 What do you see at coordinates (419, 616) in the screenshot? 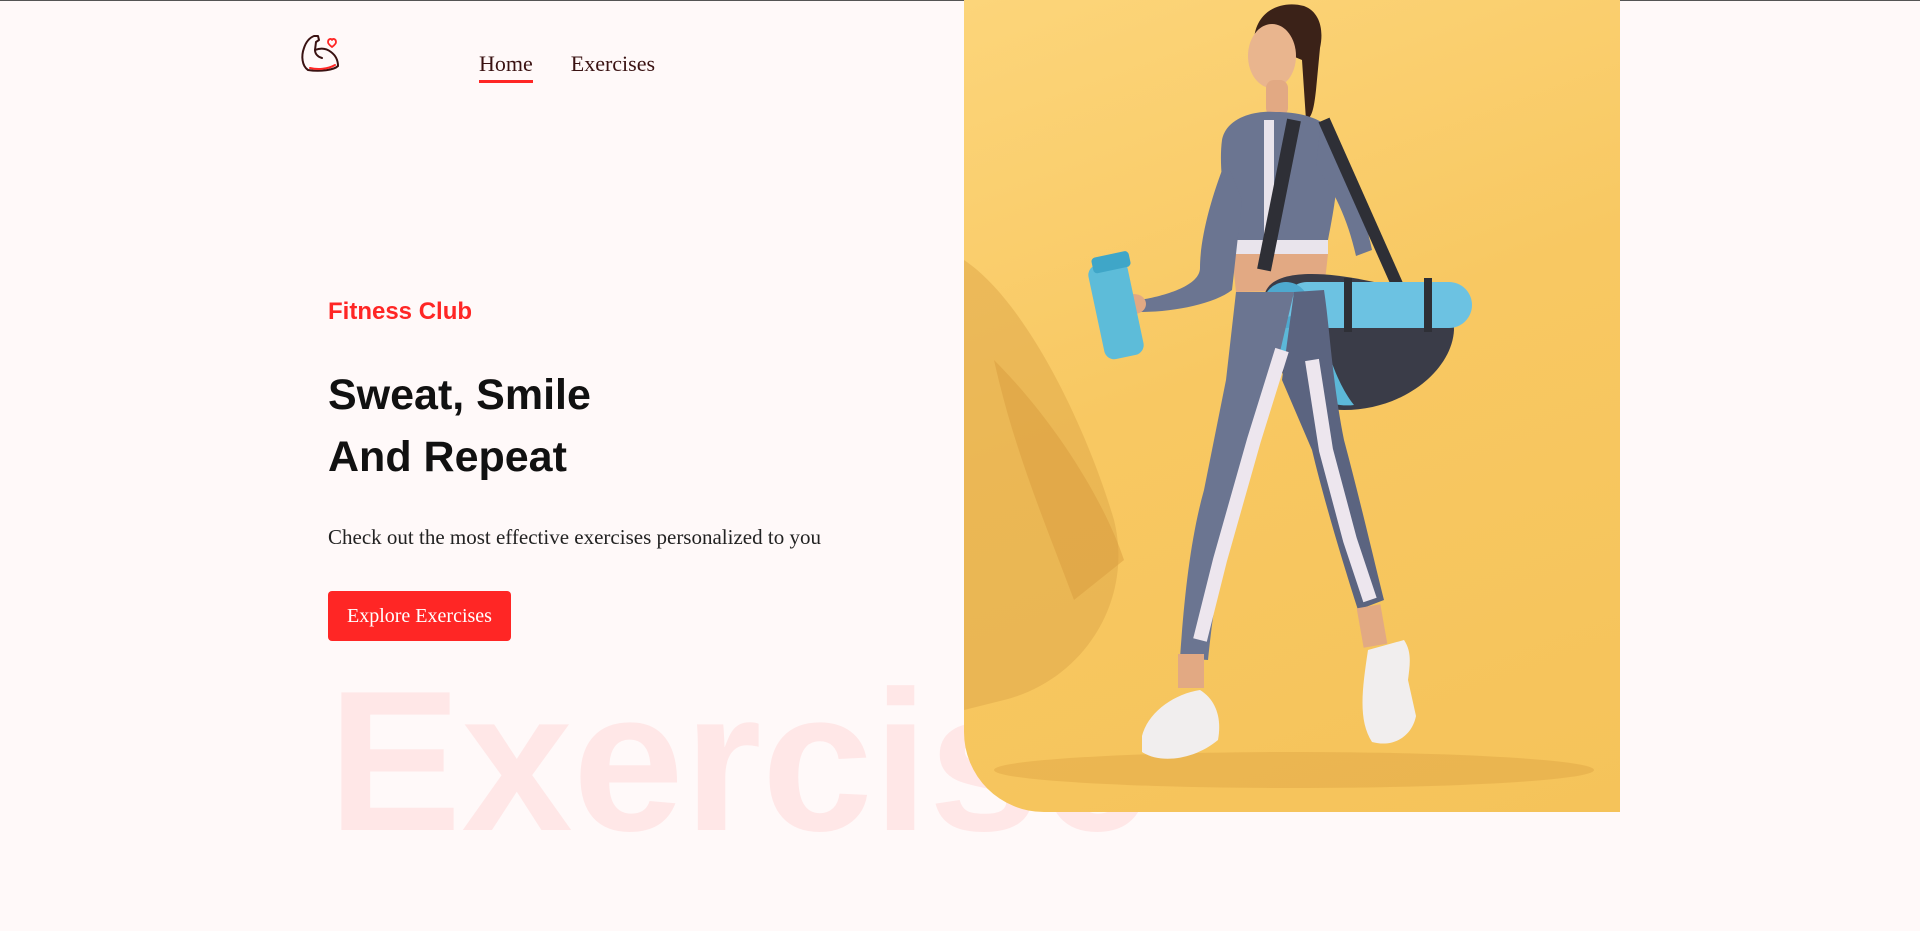
I see `explore-exercises-button: Explore Exercises` at bounding box center [419, 616].